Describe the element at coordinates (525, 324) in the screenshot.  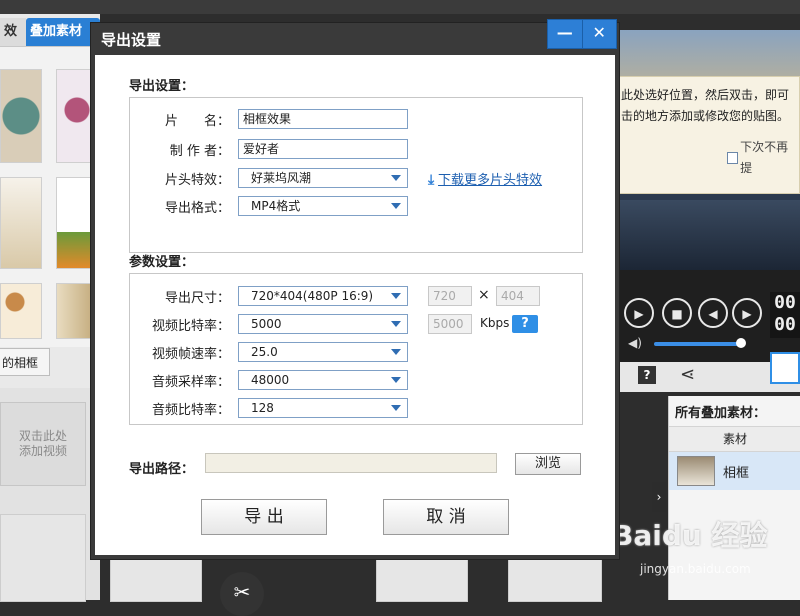
I see `bitrate-help-icon: ?` at that location.